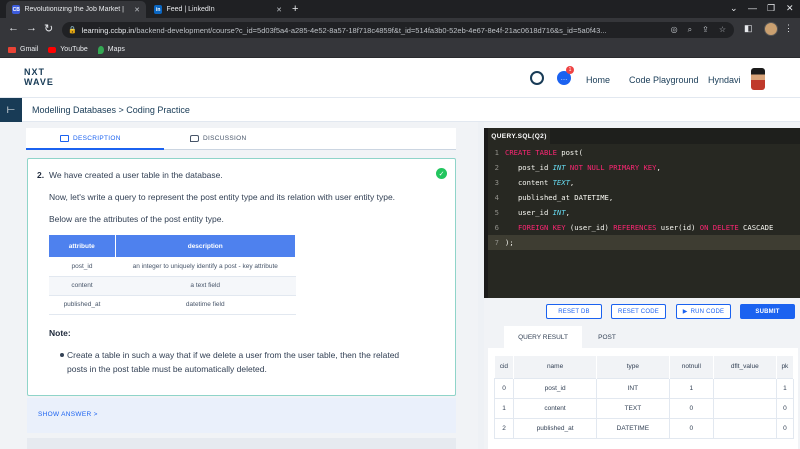 This screenshot has height=449, width=800. Describe the element at coordinates (555, 388) in the screenshot. I see `table-cell: post_id` at that location.